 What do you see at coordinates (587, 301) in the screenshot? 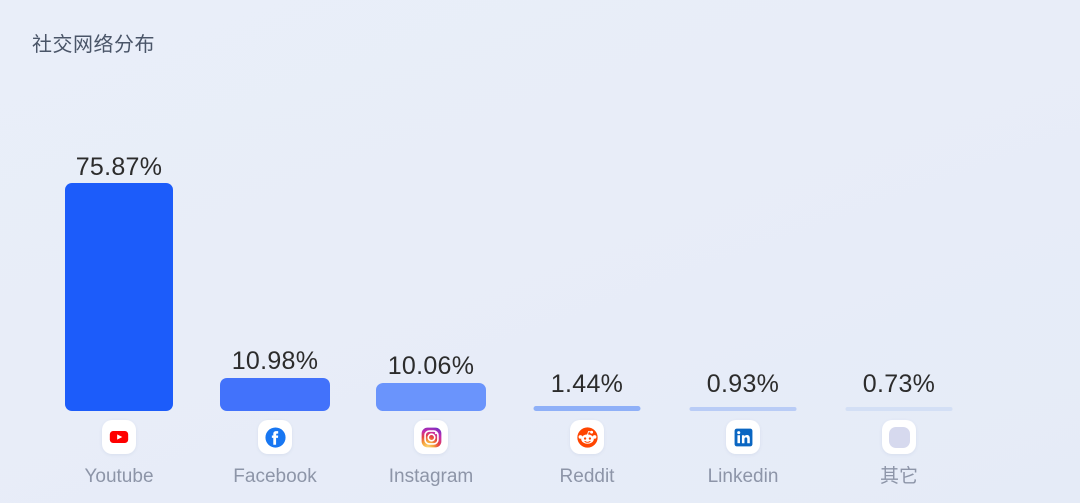
I see `bar-column-reddit: 1.44% Reddit` at bounding box center [587, 301].